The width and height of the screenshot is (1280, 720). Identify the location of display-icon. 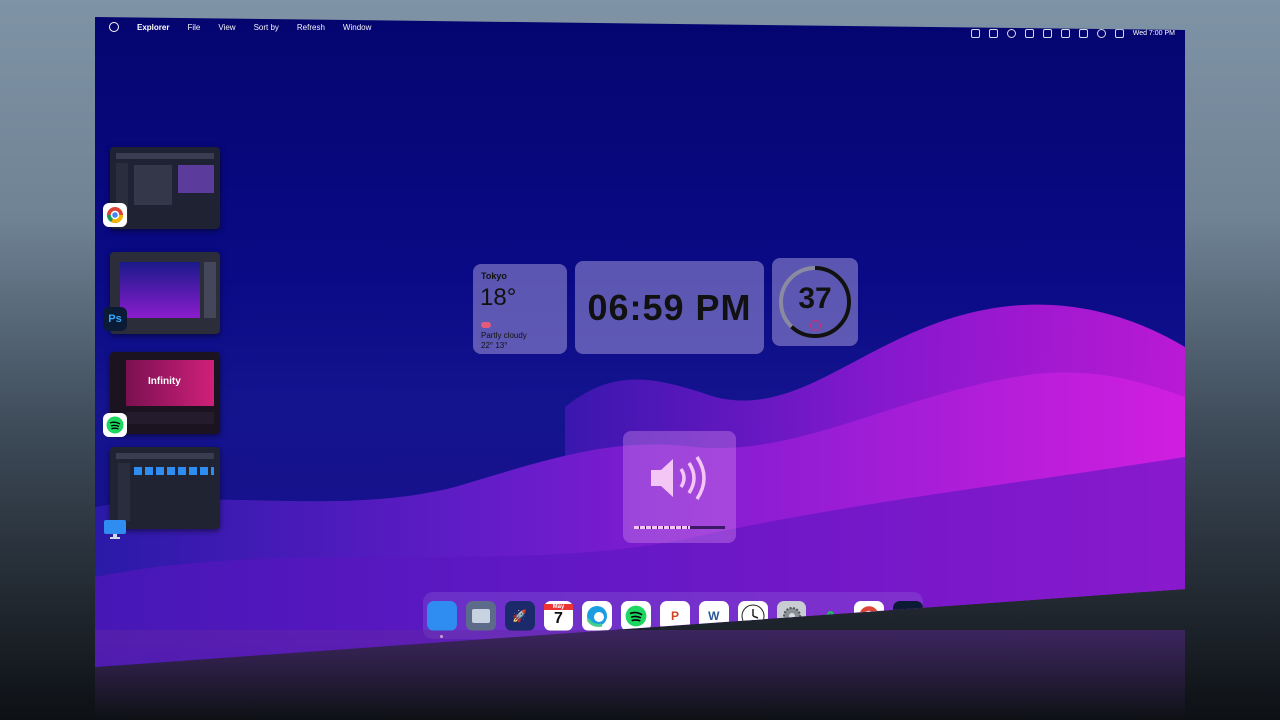
(1047, 33).